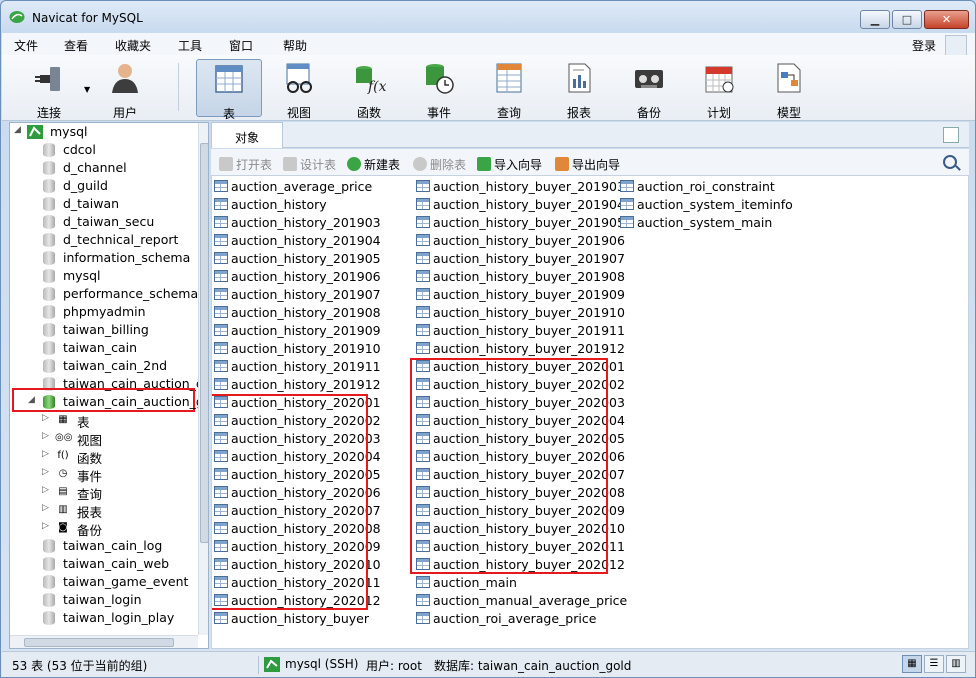  What do you see at coordinates (105, 510) in the screenshot?
I see `tree-sub-item: ▷ ▥ 报表` at bounding box center [105, 510].